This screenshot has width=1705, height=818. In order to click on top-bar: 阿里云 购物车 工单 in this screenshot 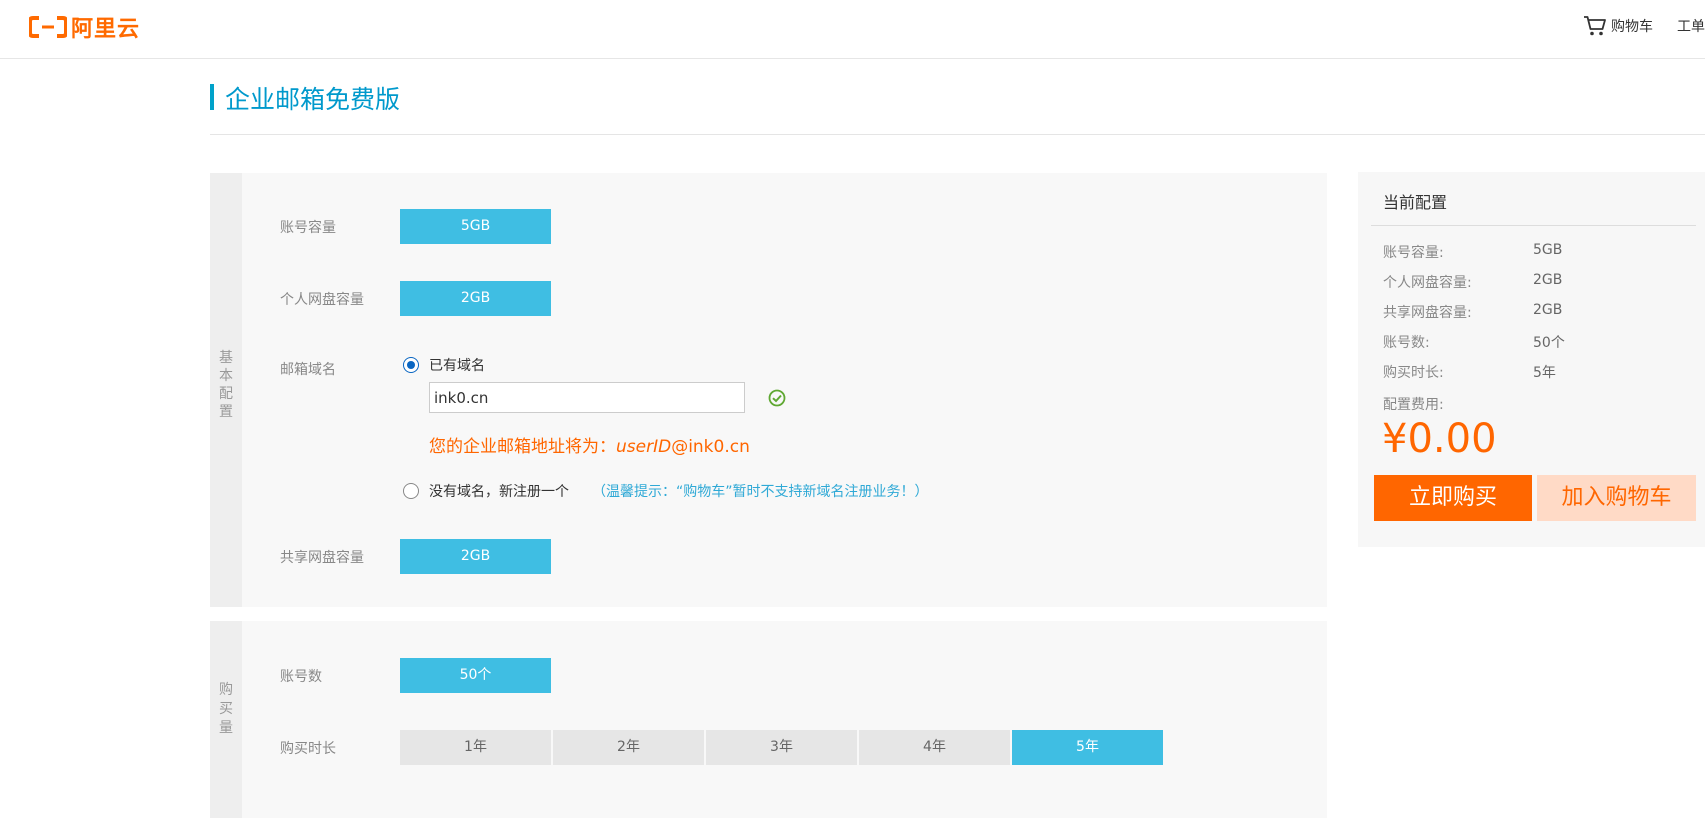, I will do `click(852, 29)`.